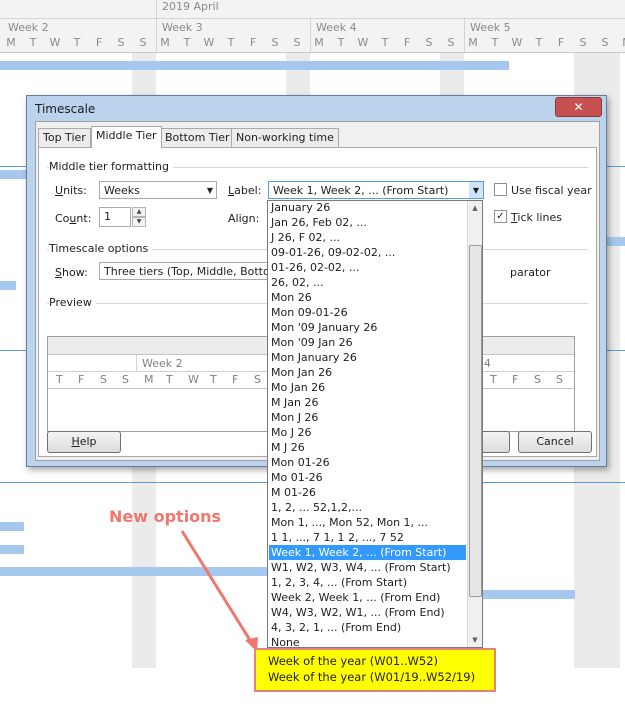  I want to click on dropdown-option: January 26, so click(367, 208).